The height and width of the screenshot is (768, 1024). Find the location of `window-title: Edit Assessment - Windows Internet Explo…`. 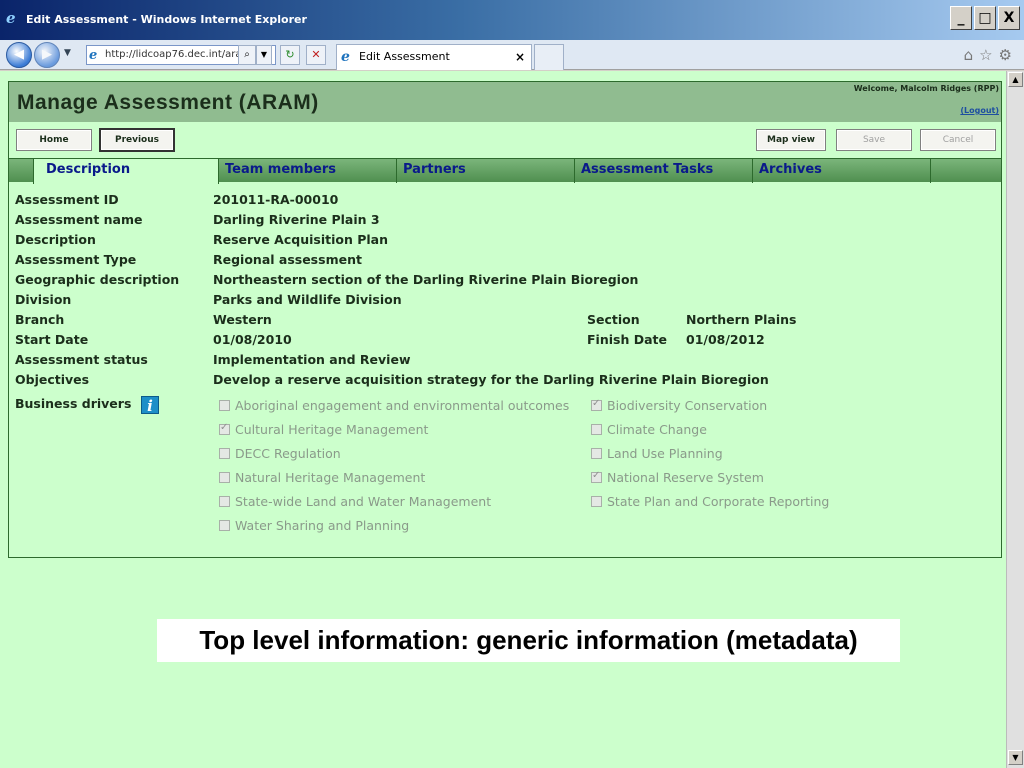

window-title: Edit Assessment - Windows Internet Explo… is located at coordinates (166, 19).